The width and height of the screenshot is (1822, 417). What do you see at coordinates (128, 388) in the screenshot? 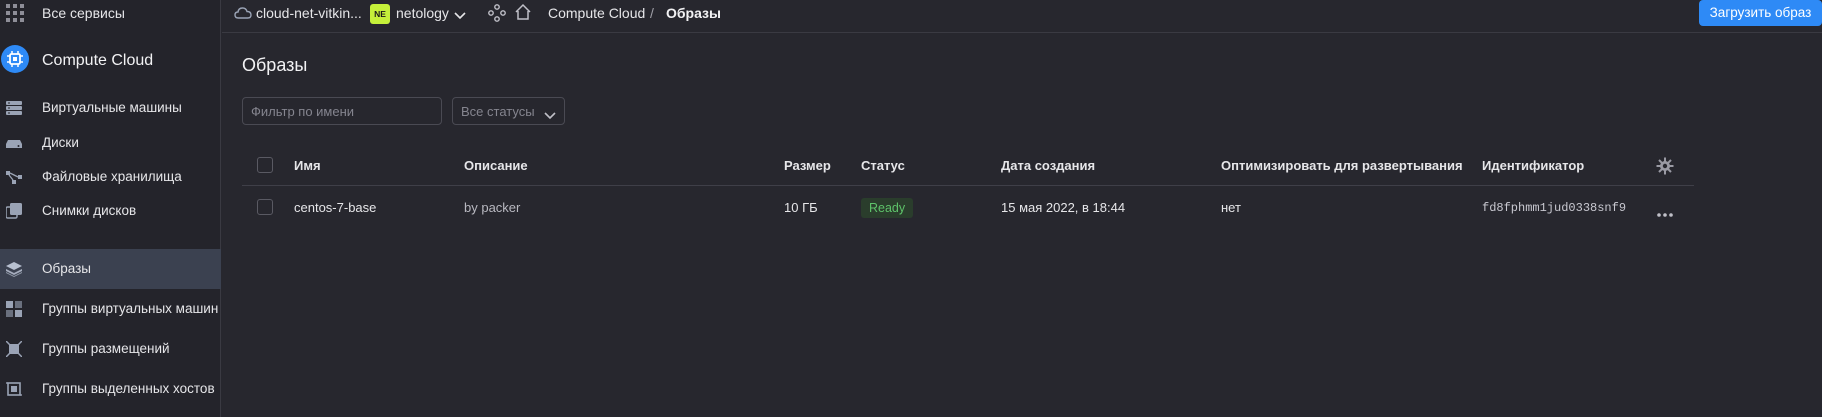
I see `sidebar-item-label: Группы выделенных хостов` at bounding box center [128, 388].